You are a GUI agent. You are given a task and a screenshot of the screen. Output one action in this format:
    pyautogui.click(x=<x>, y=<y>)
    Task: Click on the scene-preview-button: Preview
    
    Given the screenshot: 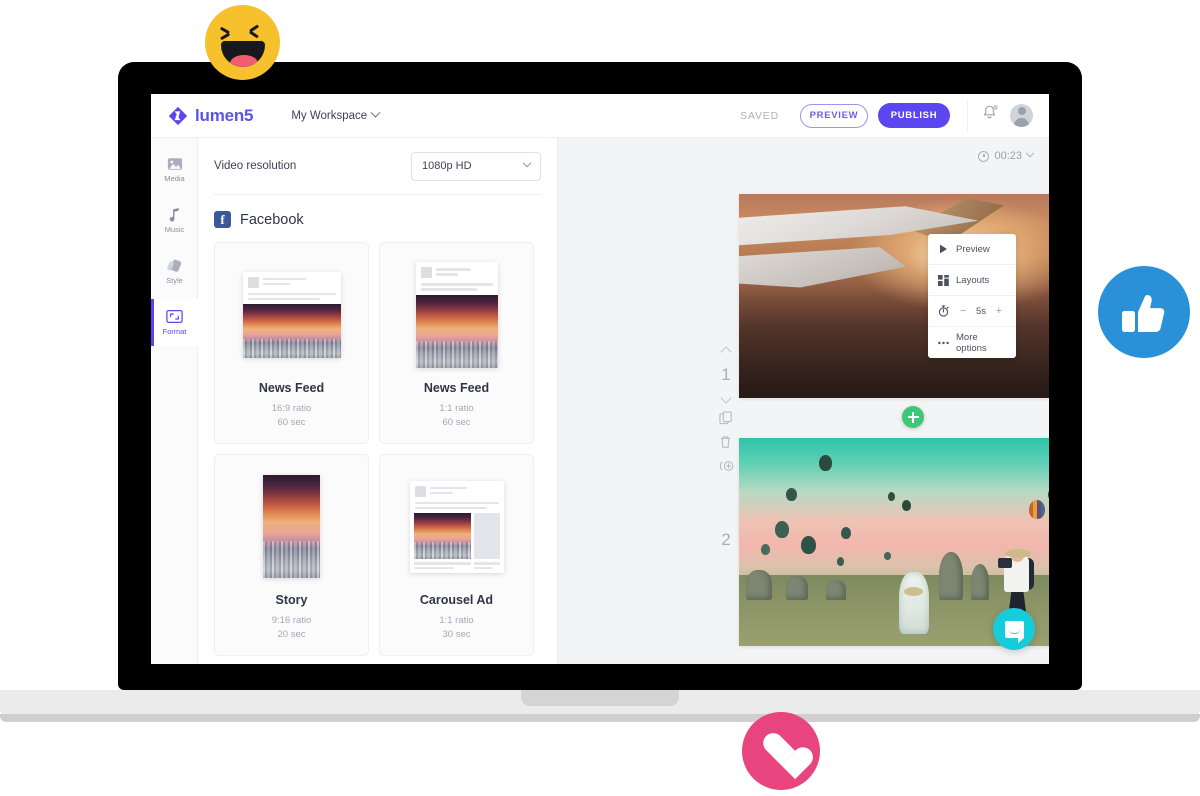 What is the action you would take?
    pyautogui.click(x=972, y=249)
    